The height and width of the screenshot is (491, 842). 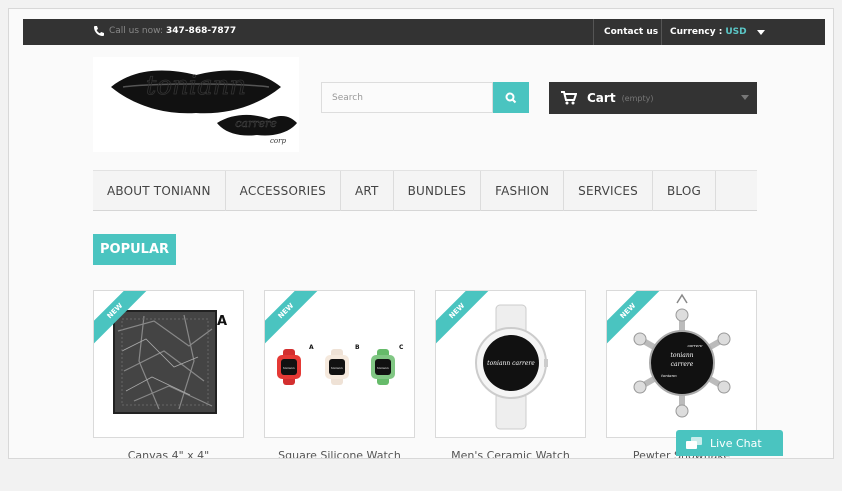 What do you see at coordinates (684, 191) in the screenshot?
I see `nav-item-blog: BLOG` at bounding box center [684, 191].